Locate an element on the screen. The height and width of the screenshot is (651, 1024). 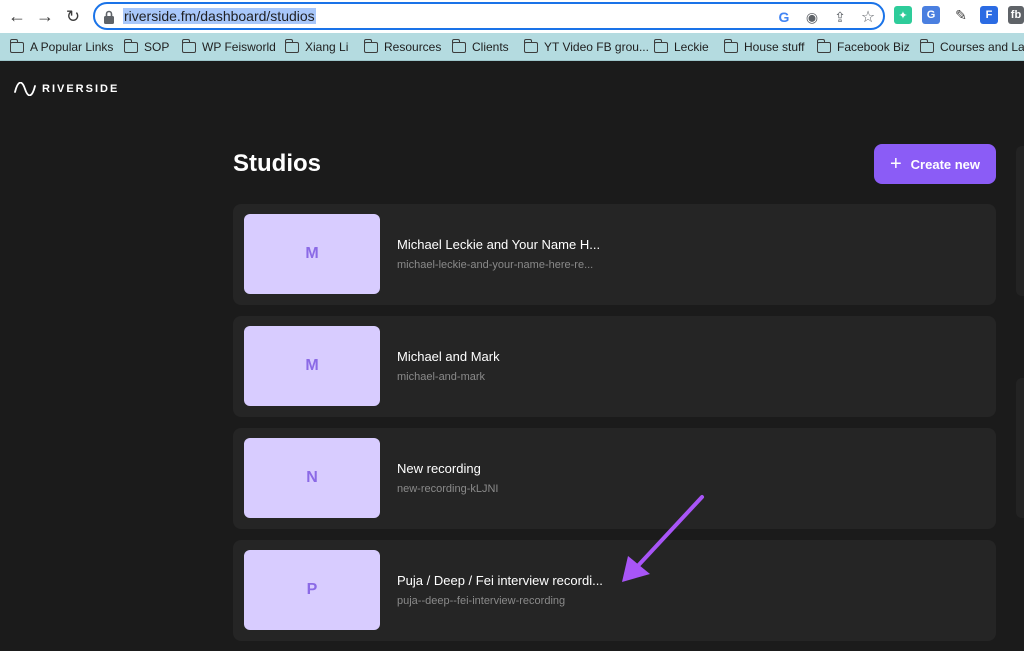
bookmark-label: Facebook Biz is located at coordinates (873, 47).